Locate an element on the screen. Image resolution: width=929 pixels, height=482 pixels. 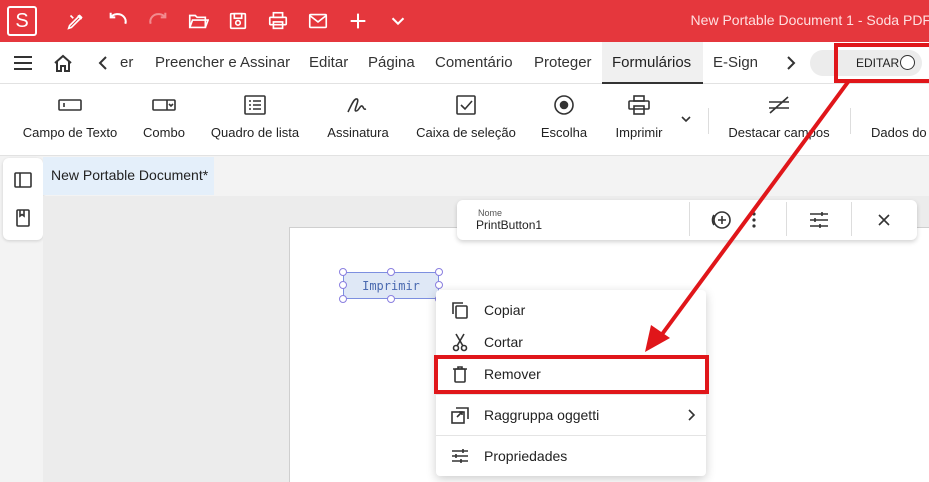
checkbox-tool: Caixa de seleção is located at coordinates (466, 120).